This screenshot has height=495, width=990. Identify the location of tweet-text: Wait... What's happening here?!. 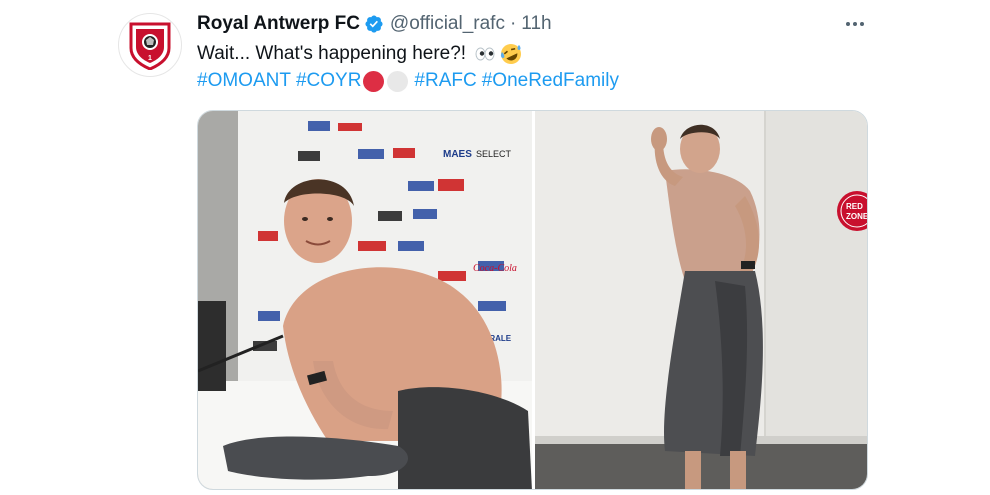
(359, 54).